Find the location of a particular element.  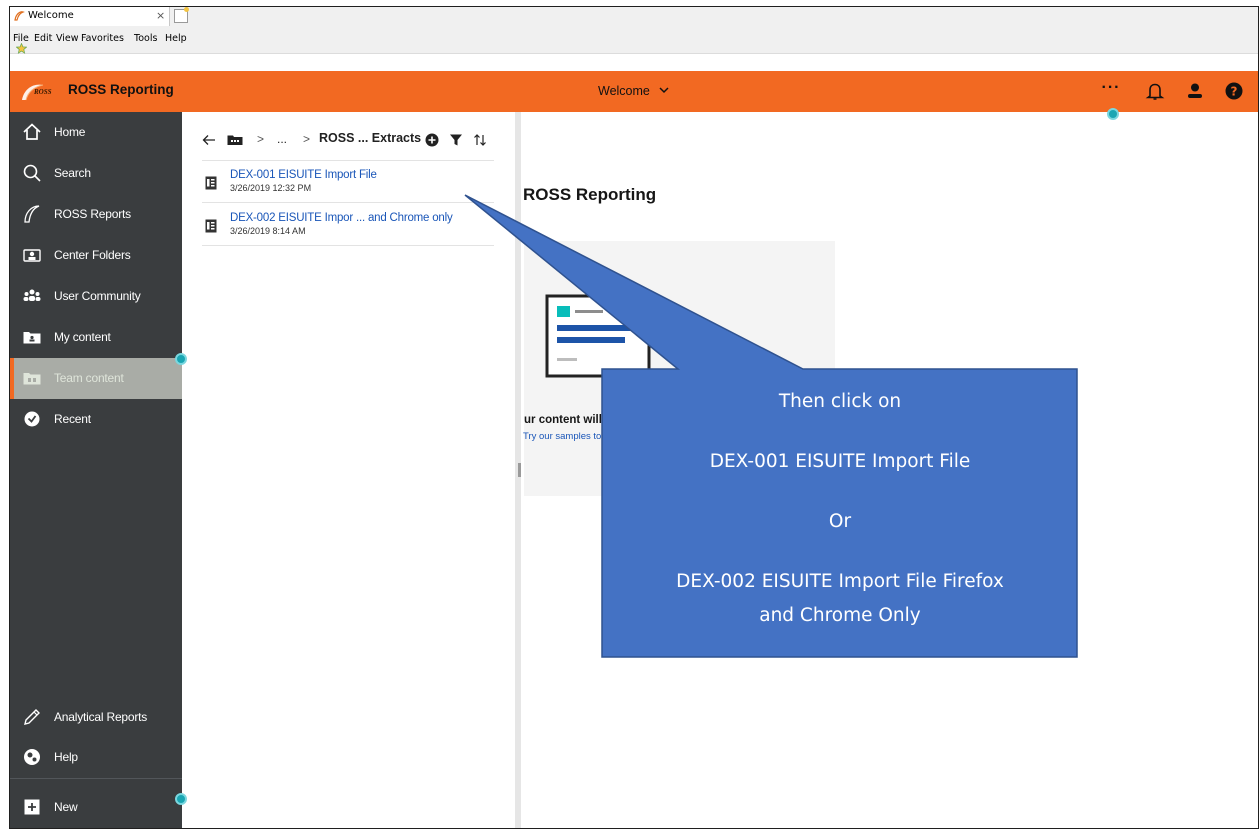

callout-line: Then click on is located at coordinates (840, 401).